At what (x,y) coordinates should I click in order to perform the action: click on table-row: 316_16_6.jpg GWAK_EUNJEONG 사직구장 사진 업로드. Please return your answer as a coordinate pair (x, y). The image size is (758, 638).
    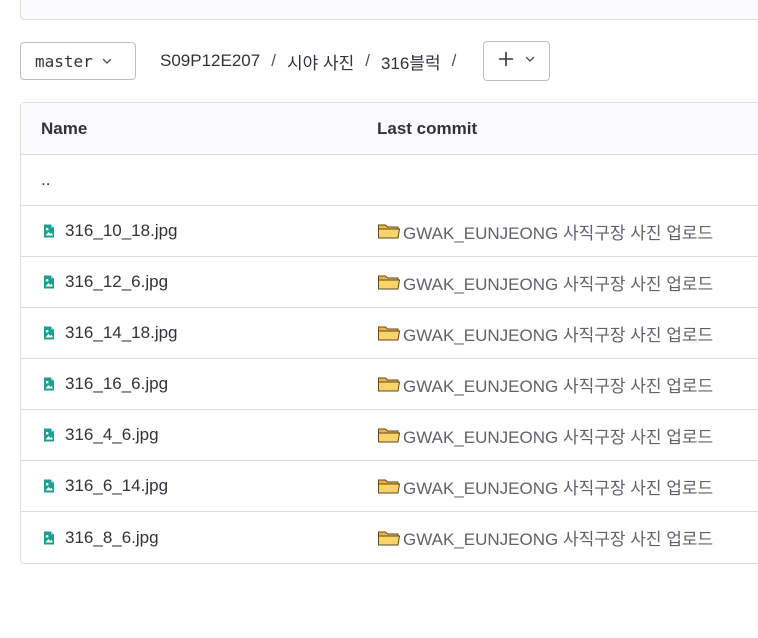
    Looking at the image, I should click on (389, 384).